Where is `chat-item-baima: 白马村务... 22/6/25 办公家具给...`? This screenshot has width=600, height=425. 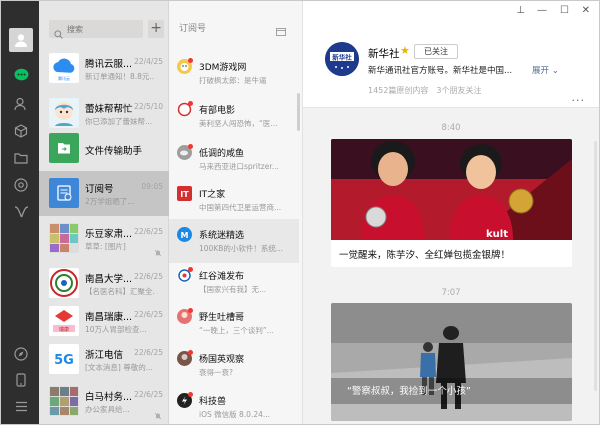
chat-item-baima: 白马村务... 22/6/25 办公家具给... is located at coordinates (104, 401).